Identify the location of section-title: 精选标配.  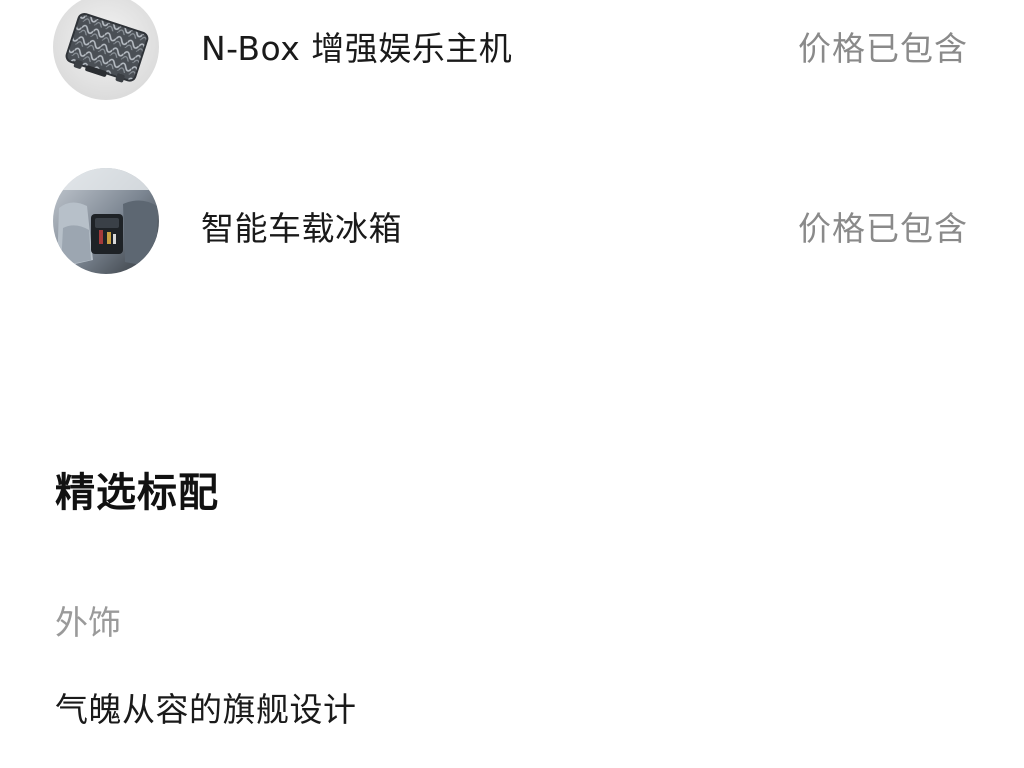
(137, 493).